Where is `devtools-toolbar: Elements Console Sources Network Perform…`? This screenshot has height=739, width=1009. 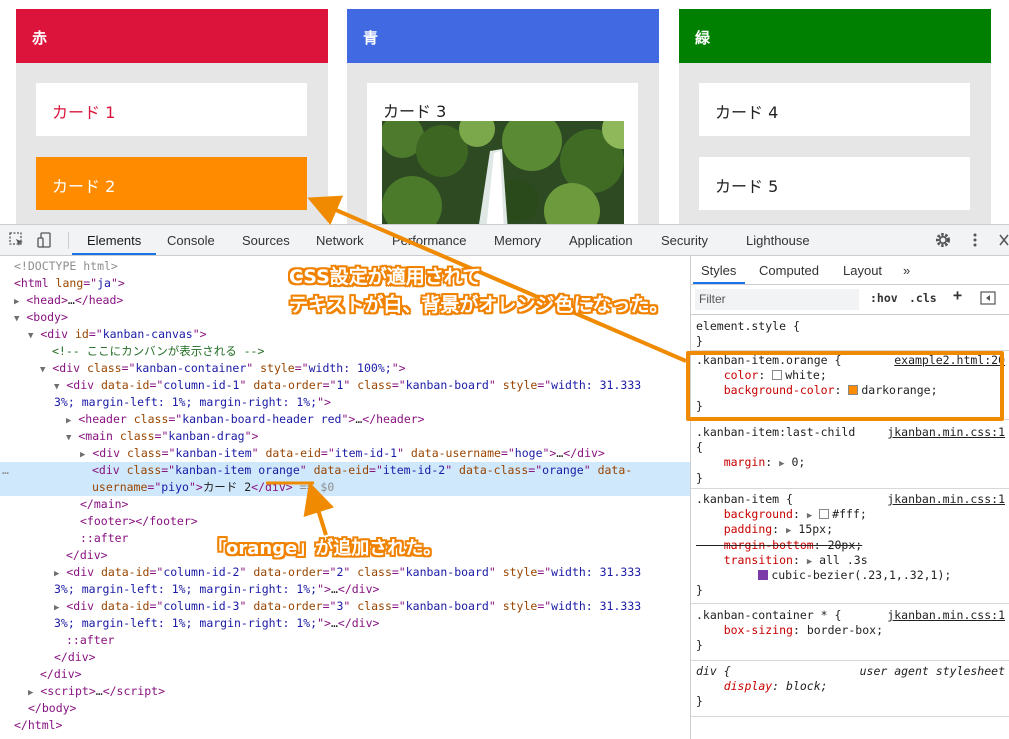 devtools-toolbar: Elements Console Sources Network Perform… is located at coordinates (504, 240).